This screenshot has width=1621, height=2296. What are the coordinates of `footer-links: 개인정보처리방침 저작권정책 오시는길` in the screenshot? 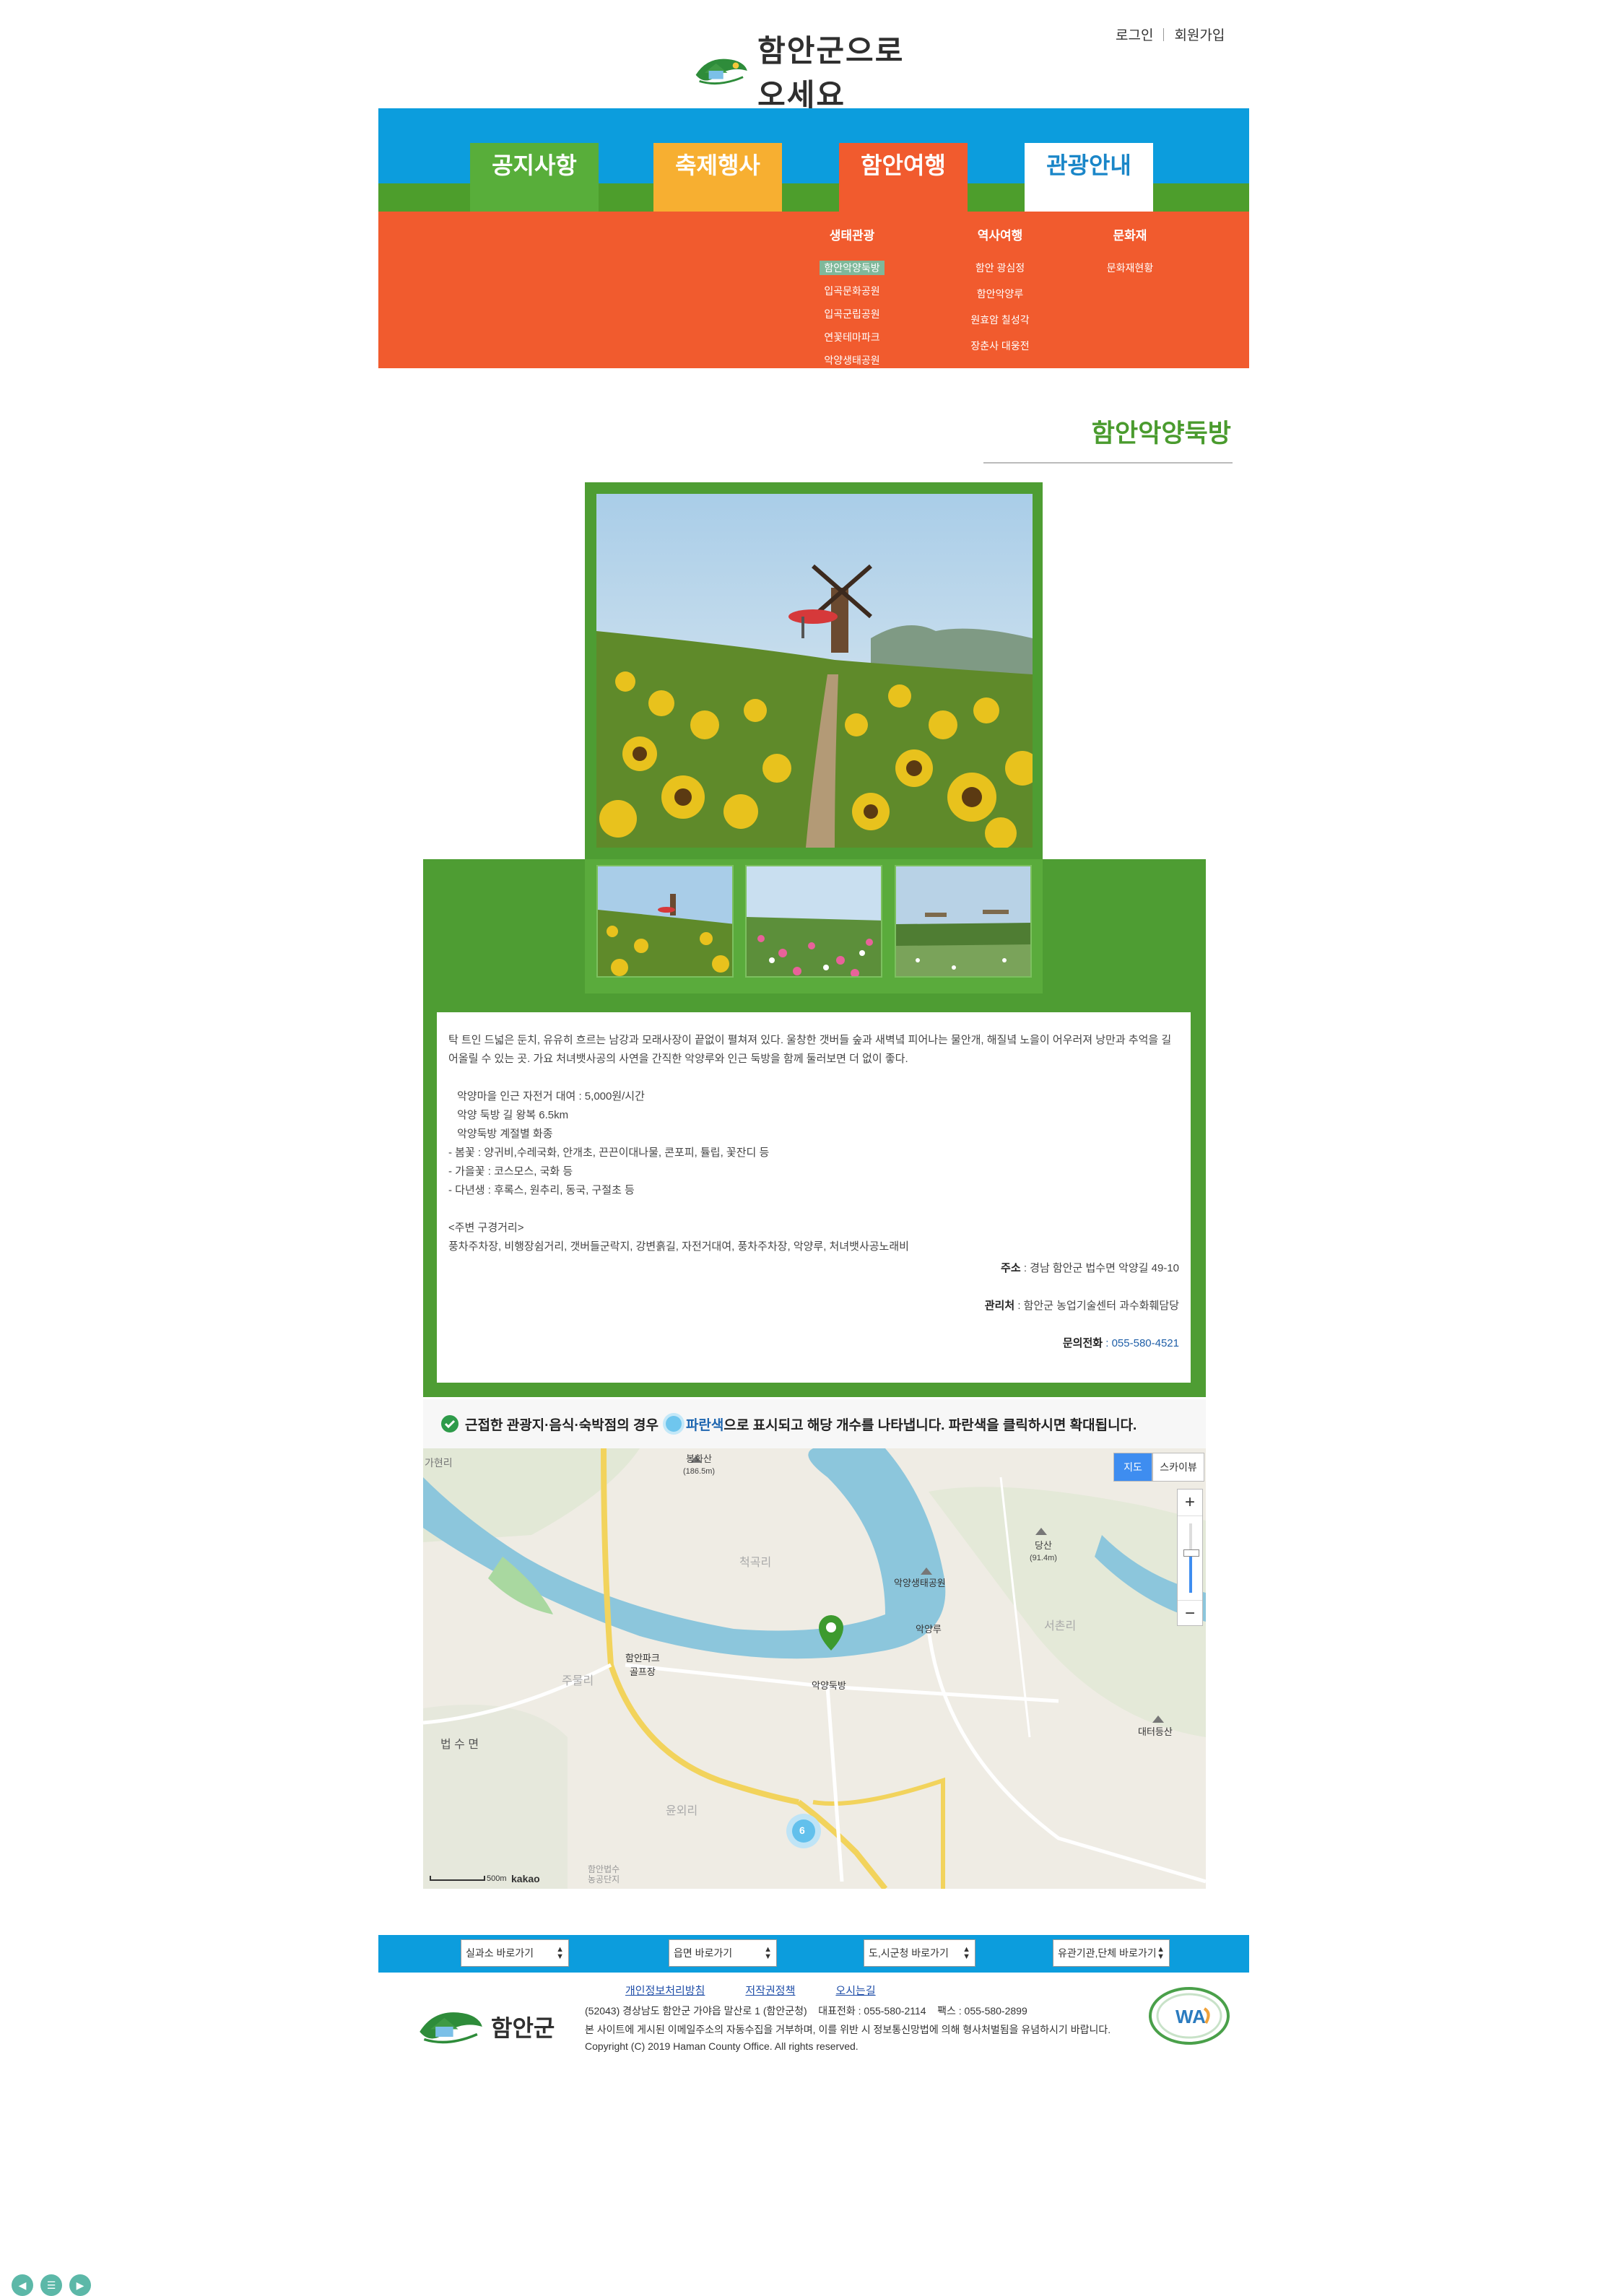 It's located at (750, 1990).